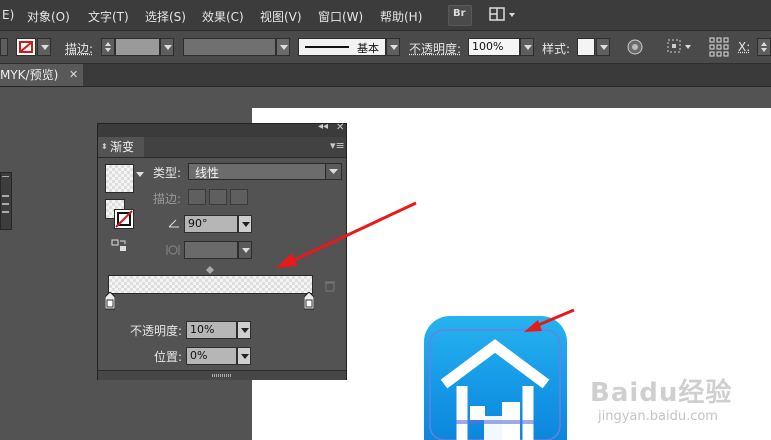 Image resolution: width=771 pixels, height=440 pixels. I want to click on gradient-type-select: 线性, so click(265, 171).